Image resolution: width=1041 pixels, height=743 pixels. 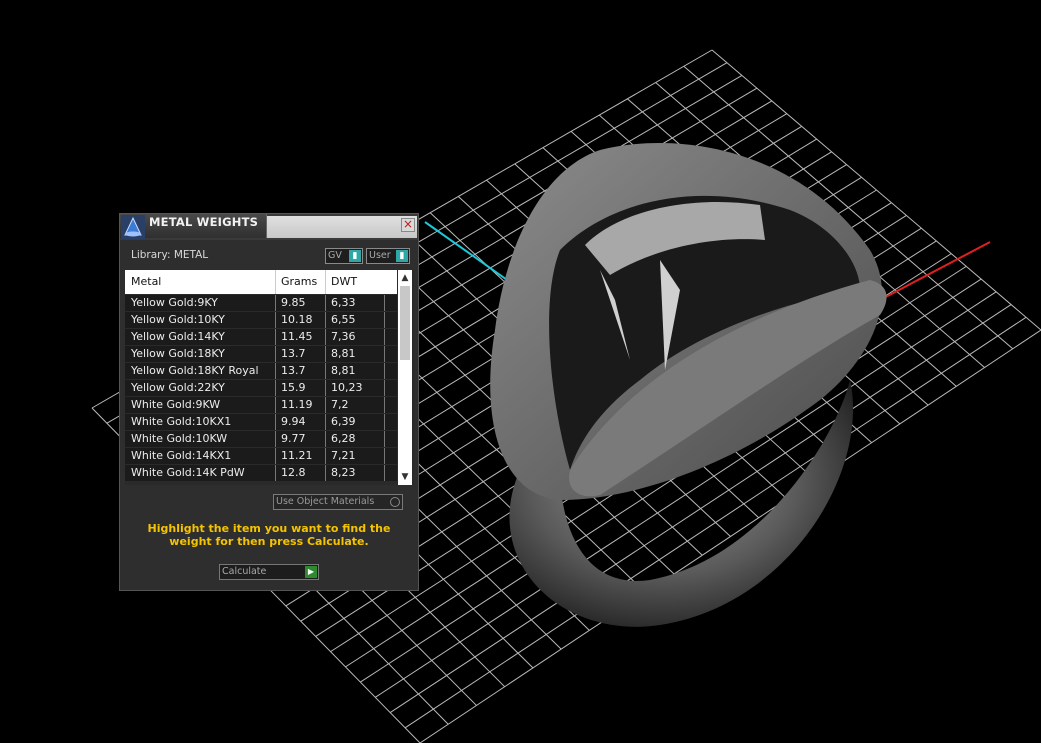 I want to click on gv-select-label: GV, so click(x=335, y=255).